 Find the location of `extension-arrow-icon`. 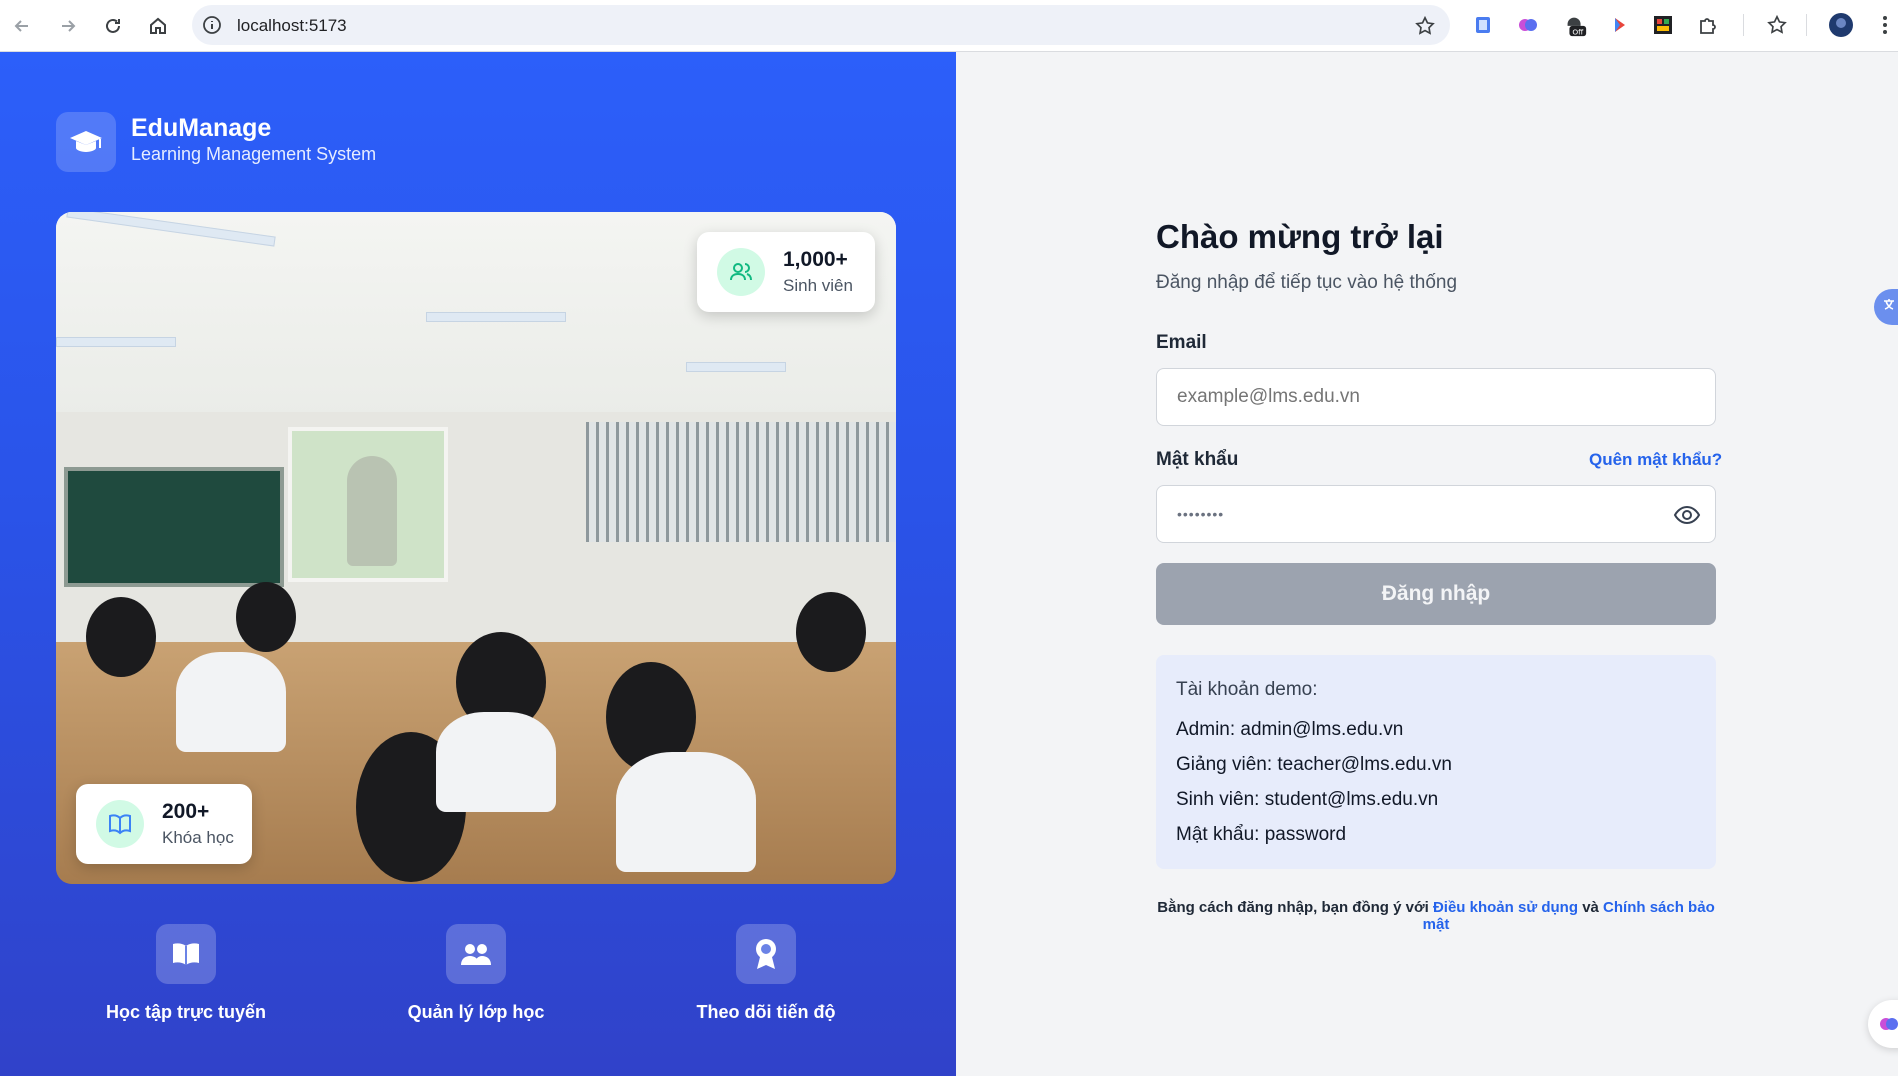

extension-arrow-icon is located at coordinates (1619, 25).